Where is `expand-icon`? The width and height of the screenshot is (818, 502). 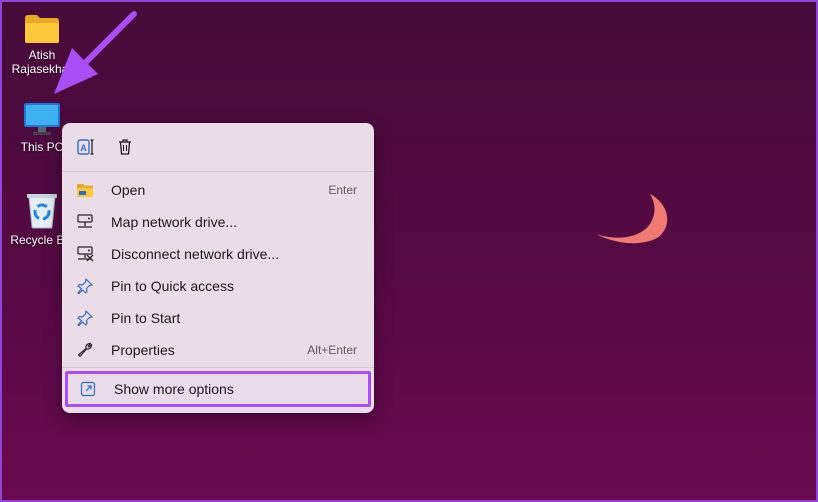
expand-icon is located at coordinates (88, 389).